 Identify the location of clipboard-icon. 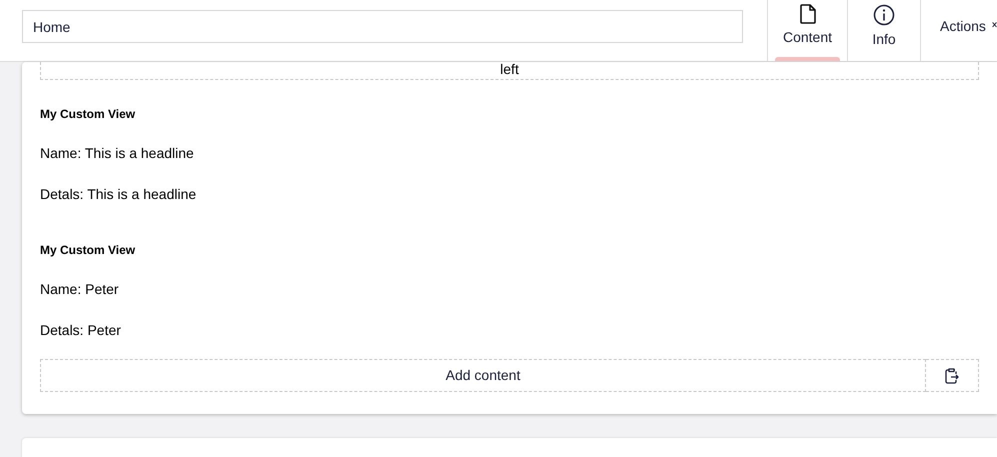
(952, 376).